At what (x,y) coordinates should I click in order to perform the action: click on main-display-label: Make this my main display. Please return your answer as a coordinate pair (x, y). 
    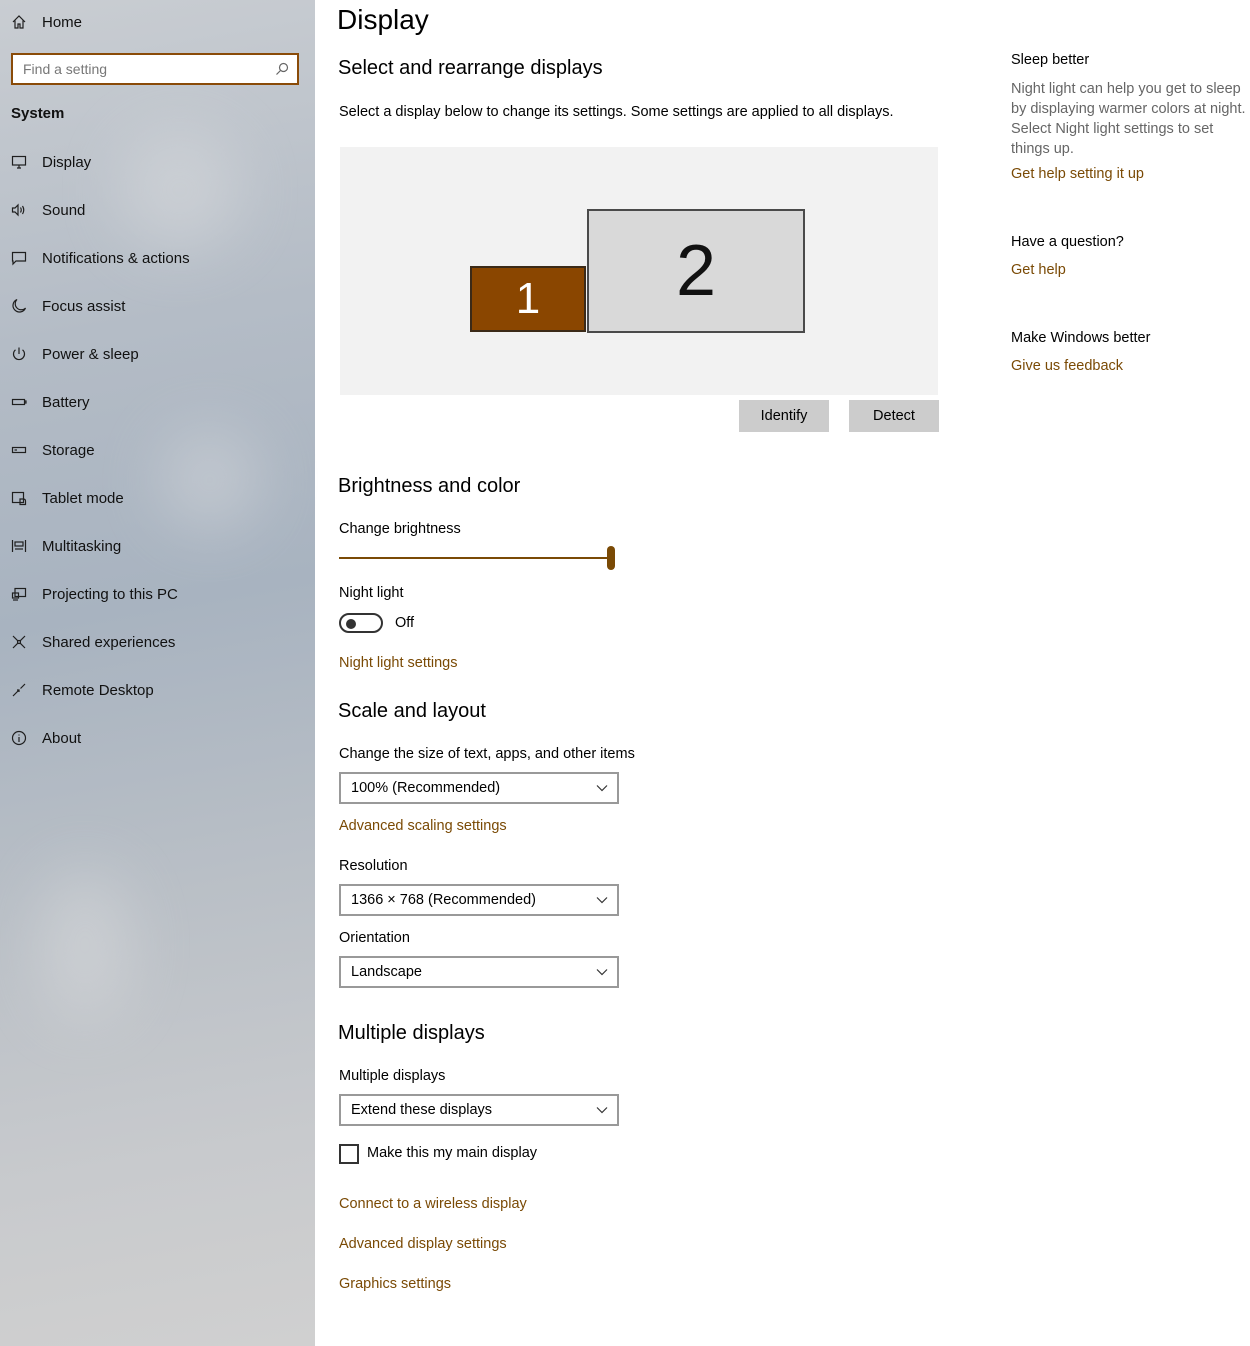
    Looking at the image, I should click on (452, 1153).